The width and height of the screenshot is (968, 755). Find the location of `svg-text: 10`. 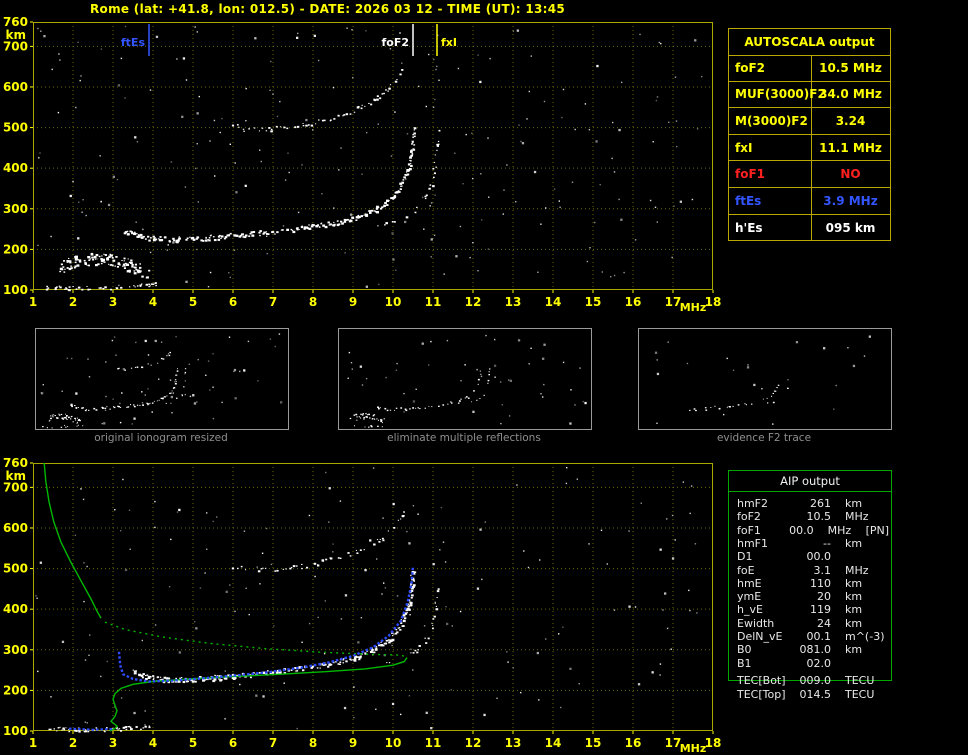

svg-text: 10 is located at coordinates (393, 302).